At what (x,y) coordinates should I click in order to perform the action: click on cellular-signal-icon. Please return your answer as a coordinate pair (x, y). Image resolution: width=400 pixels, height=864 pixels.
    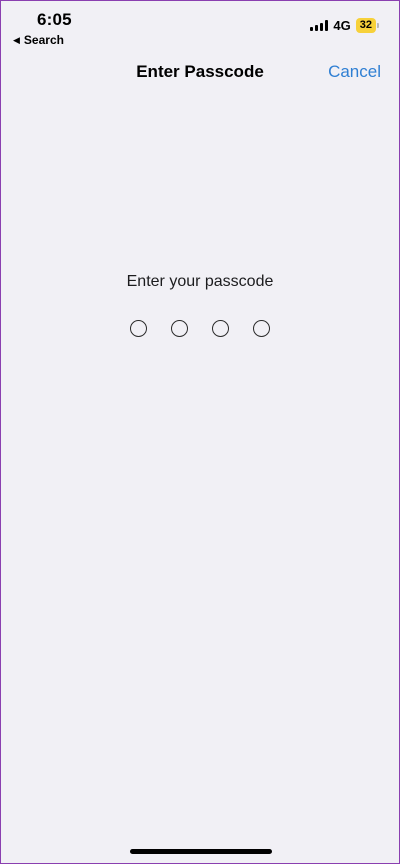
    Looking at the image, I should click on (319, 25).